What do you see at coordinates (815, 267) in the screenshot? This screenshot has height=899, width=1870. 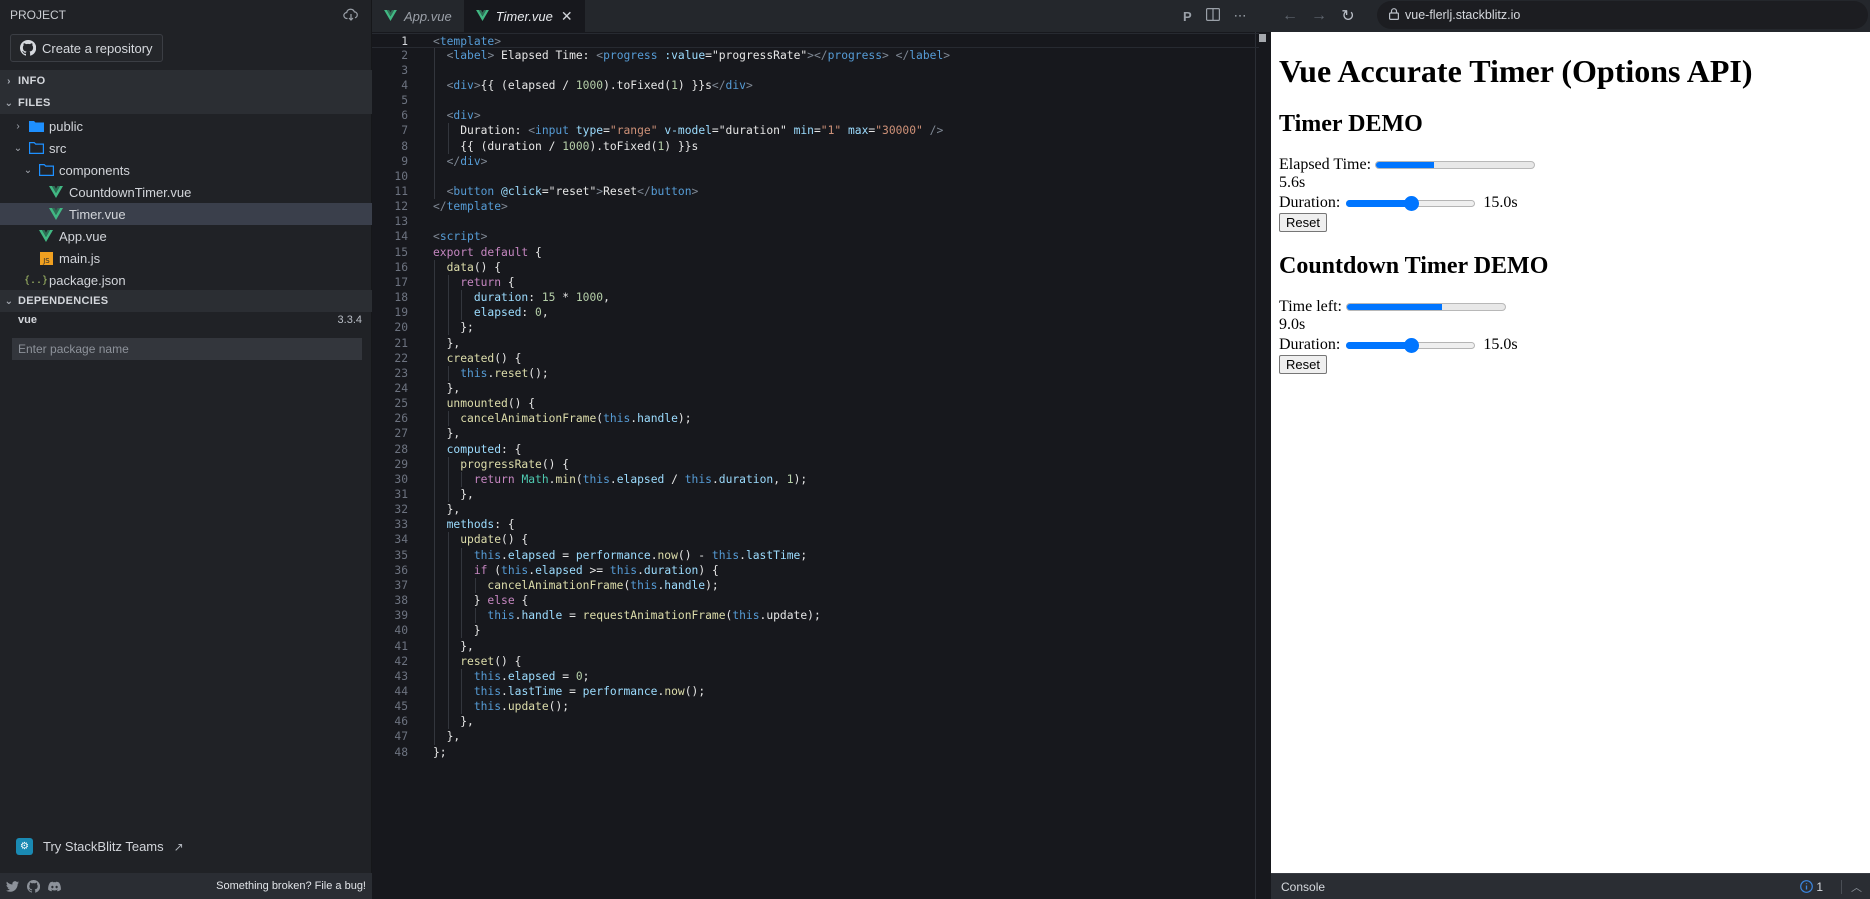 I see `code-line: 16 data() {` at bounding box center [815, 267].